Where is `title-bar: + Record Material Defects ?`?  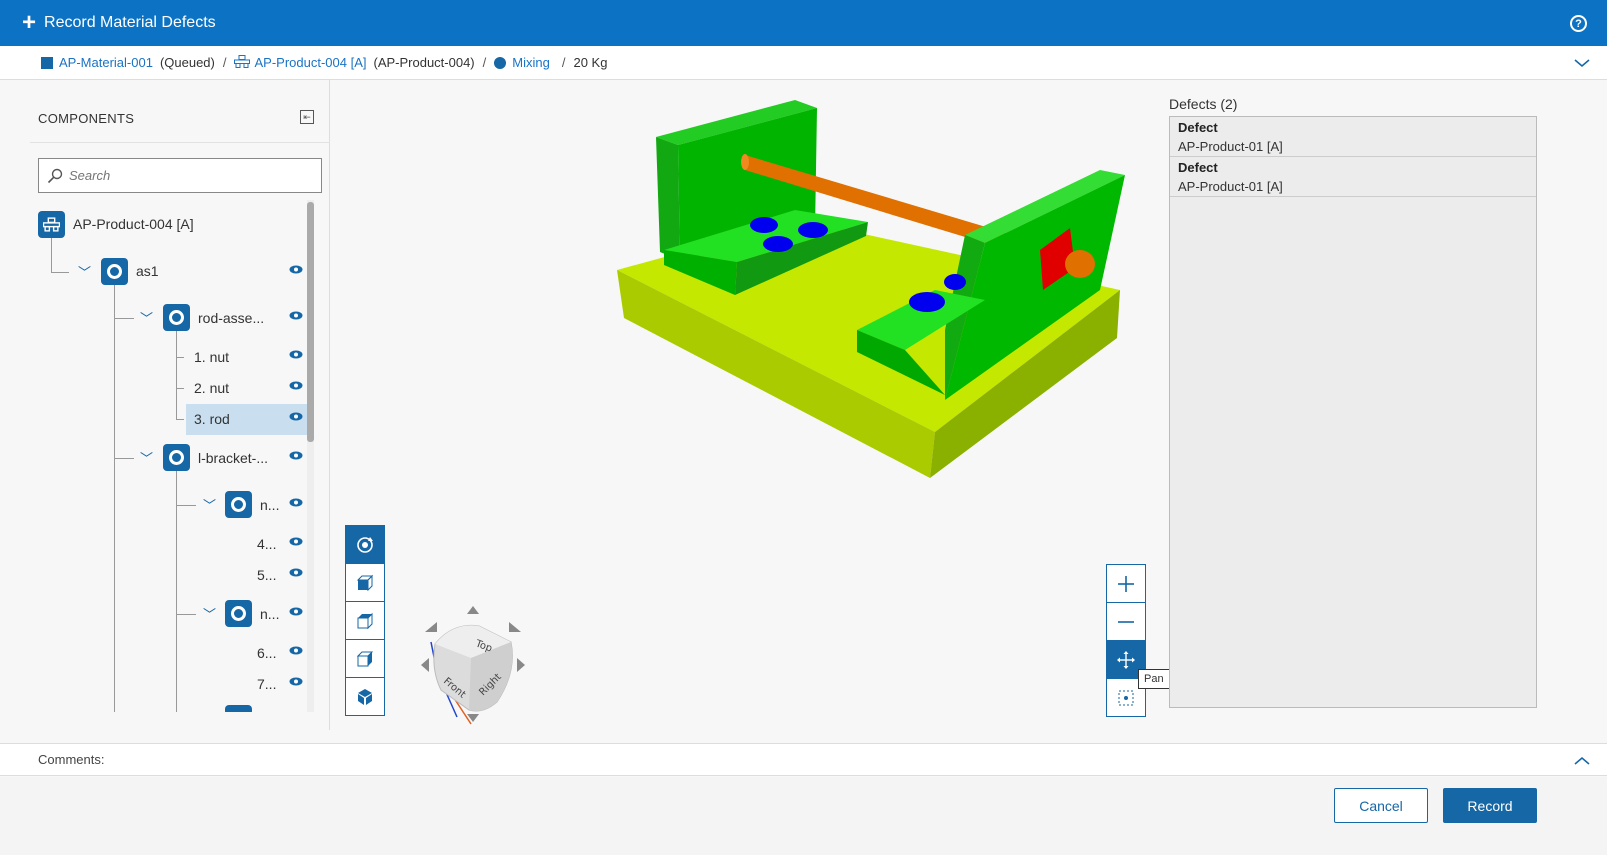
title-bar: + Record Material Defects ? is located at coordinates (803, 23).